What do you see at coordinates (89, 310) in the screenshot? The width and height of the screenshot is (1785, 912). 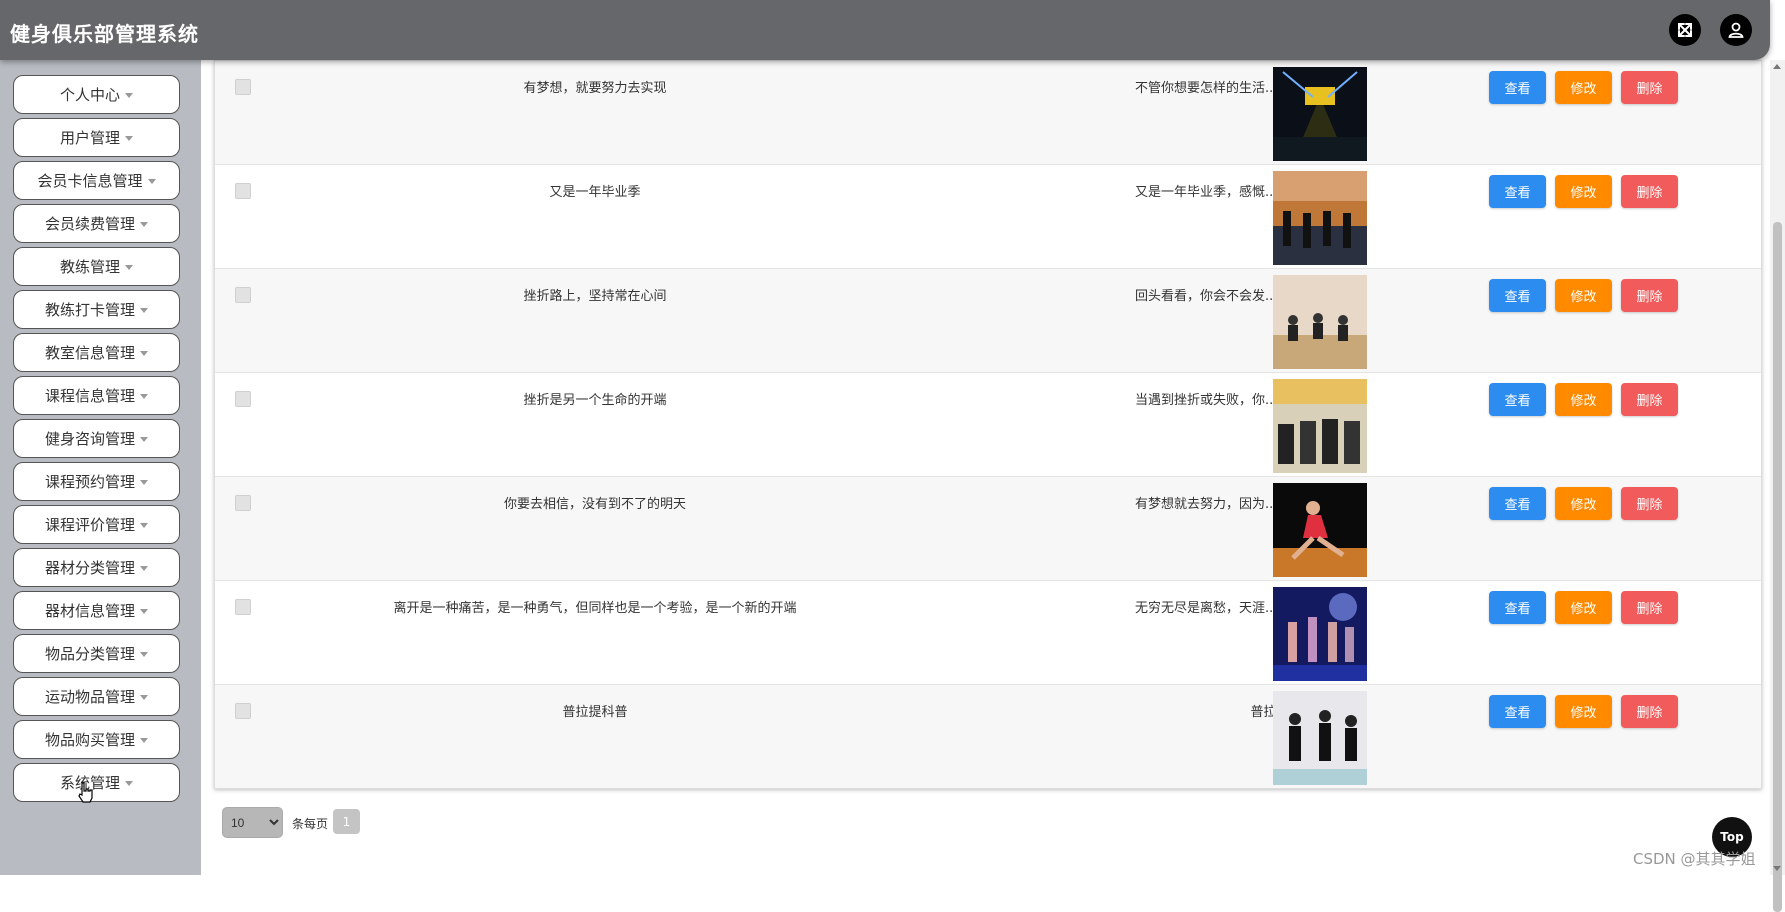 I see `sidebar-item-label: 教练打卡管理` at bounding box center [89, 310].